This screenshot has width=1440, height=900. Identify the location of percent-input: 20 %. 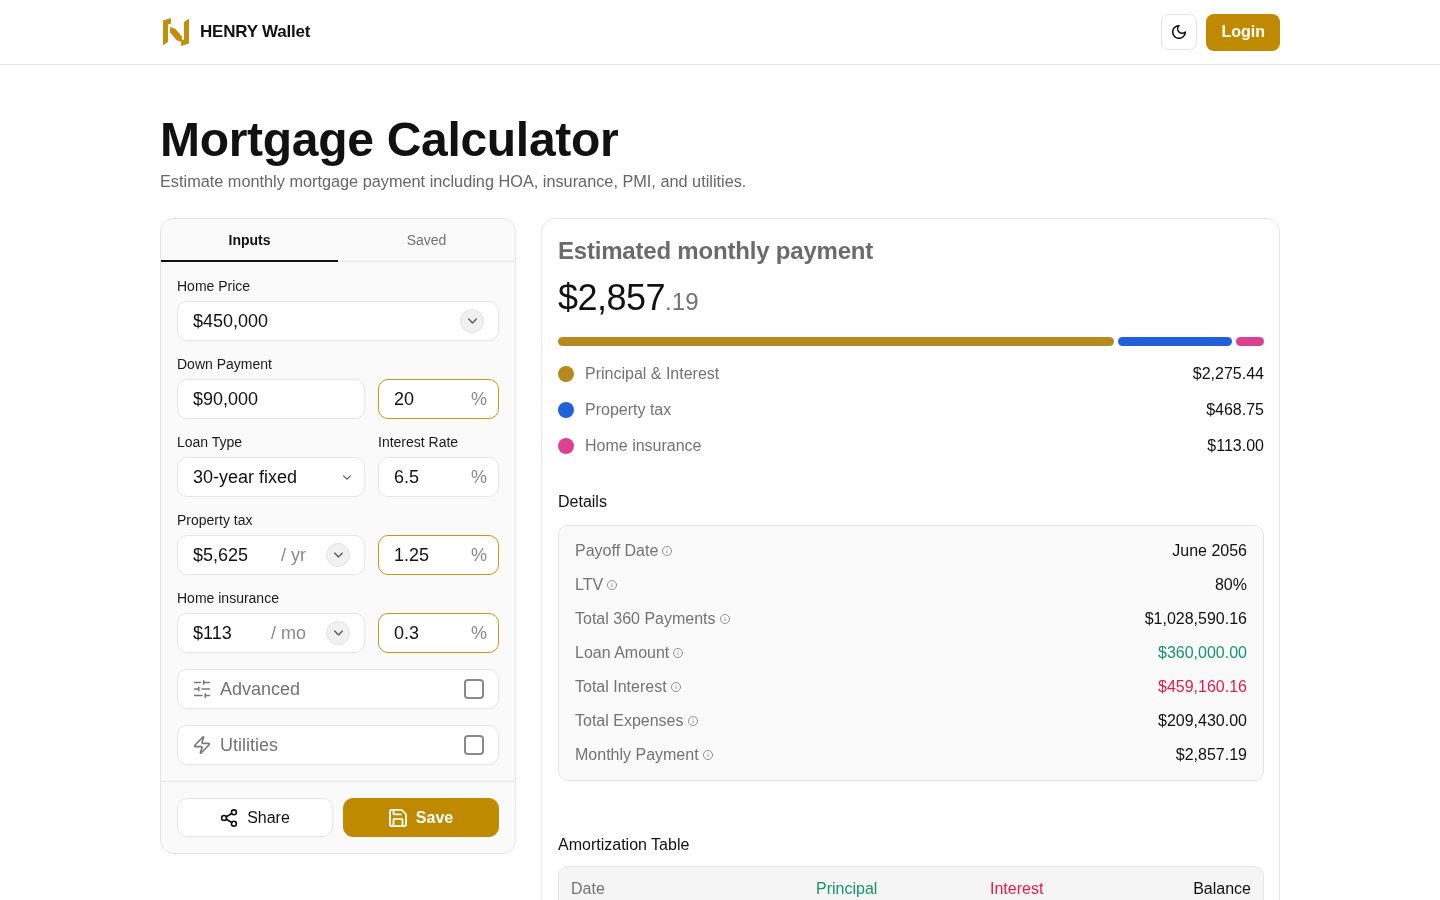
(438, 399).